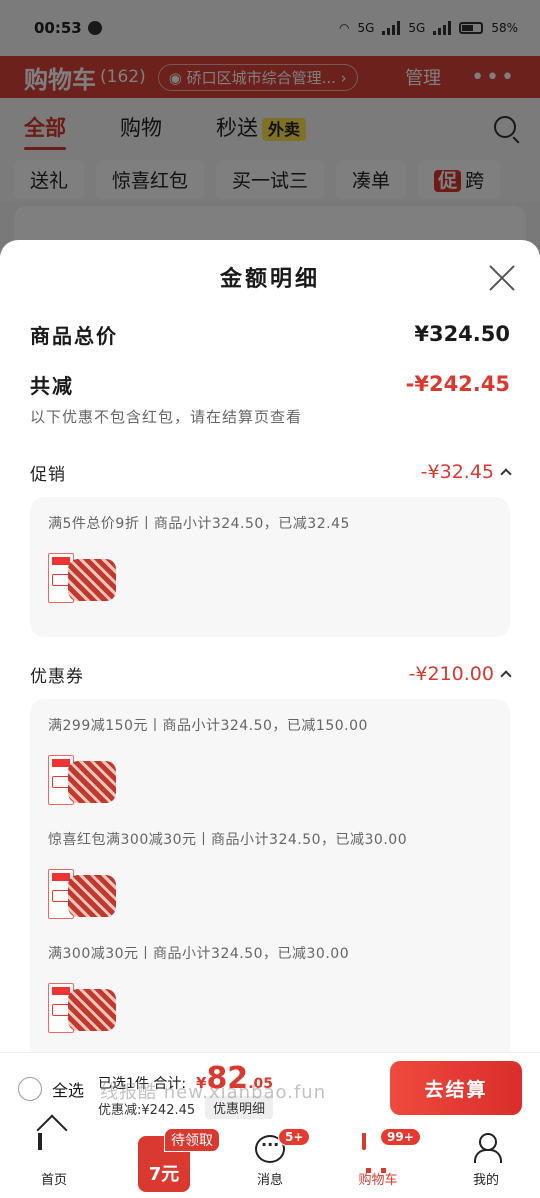 This screenshot has width=540, height=1198. I want to click on nav-home: 首页, so click(54, 1161).